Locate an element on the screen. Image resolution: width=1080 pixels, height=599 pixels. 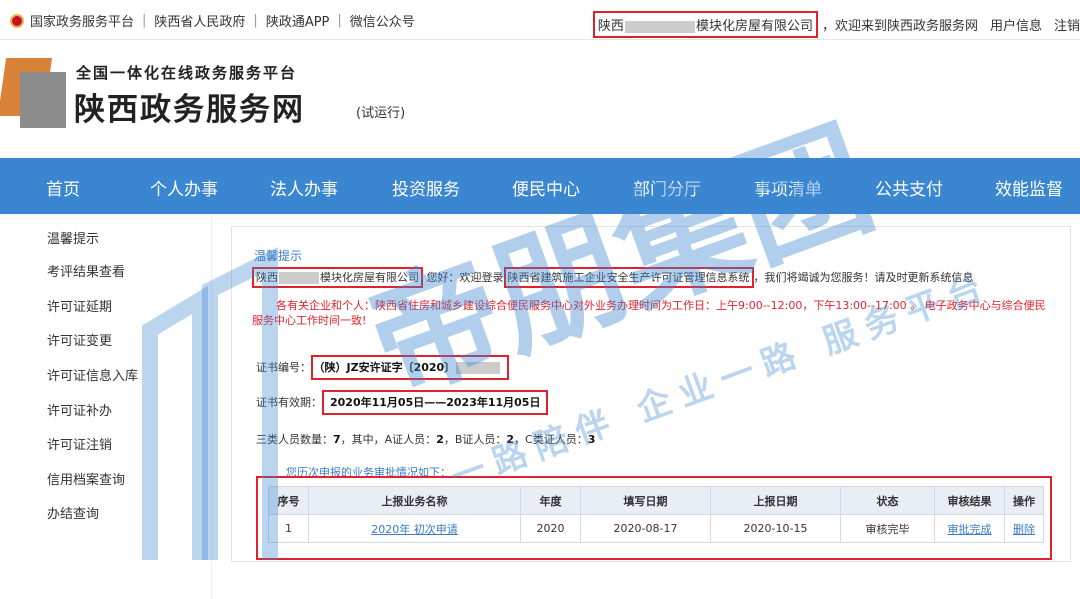
sidebar-item-completed: 办结查询 is located at coordinates (73, 512).